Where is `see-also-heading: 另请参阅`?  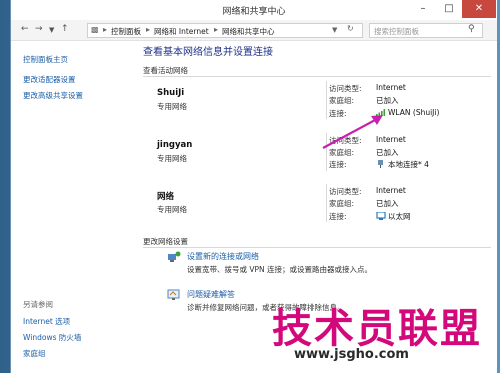
see-also-heading: 另请参阅 is located at coordinates (38, 304).